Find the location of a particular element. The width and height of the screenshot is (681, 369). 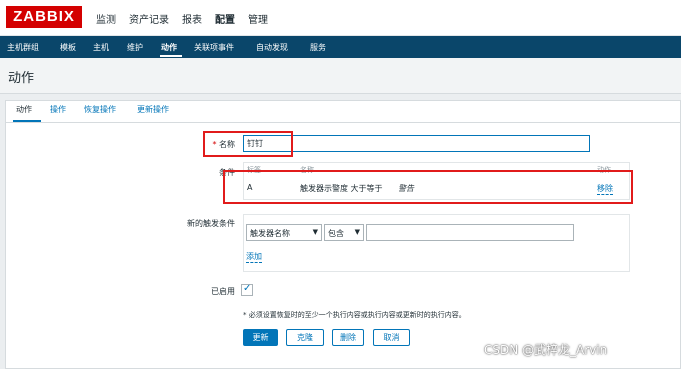

condition-type-select: 触发器名称 ▼ is located at coordinates (284, 232).